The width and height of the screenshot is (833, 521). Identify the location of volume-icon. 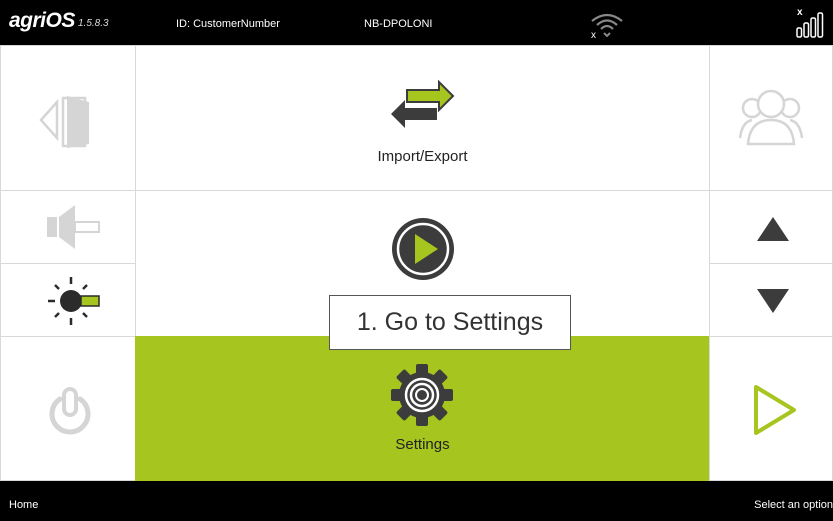
(73, 227).